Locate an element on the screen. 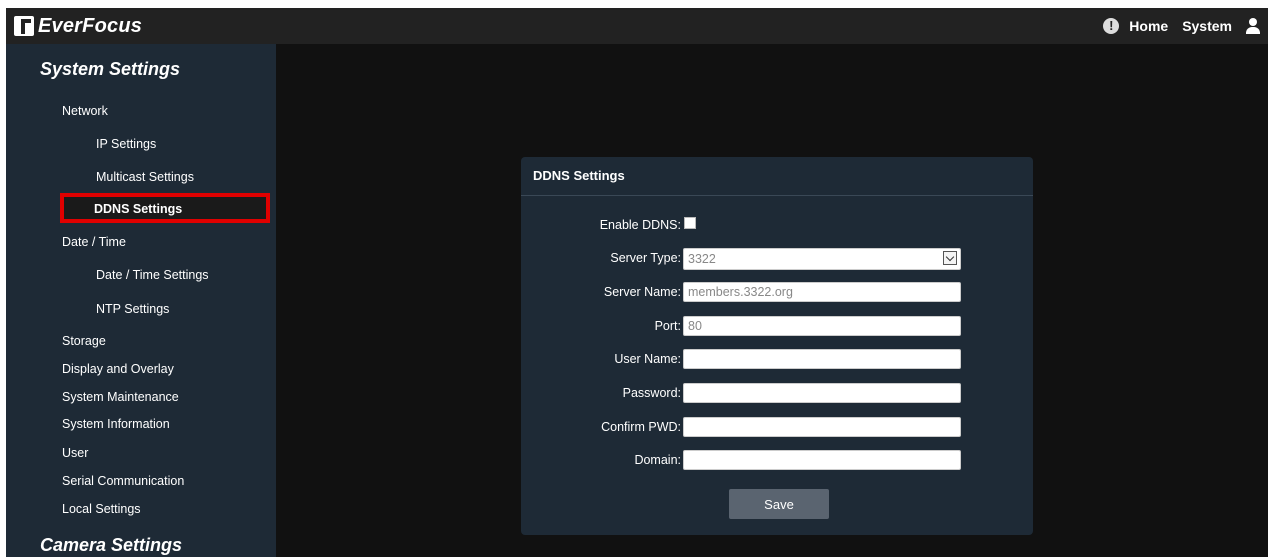 The image size is (1268, 557). header-nav: ! Home System is located at coordinates (1181, 26).